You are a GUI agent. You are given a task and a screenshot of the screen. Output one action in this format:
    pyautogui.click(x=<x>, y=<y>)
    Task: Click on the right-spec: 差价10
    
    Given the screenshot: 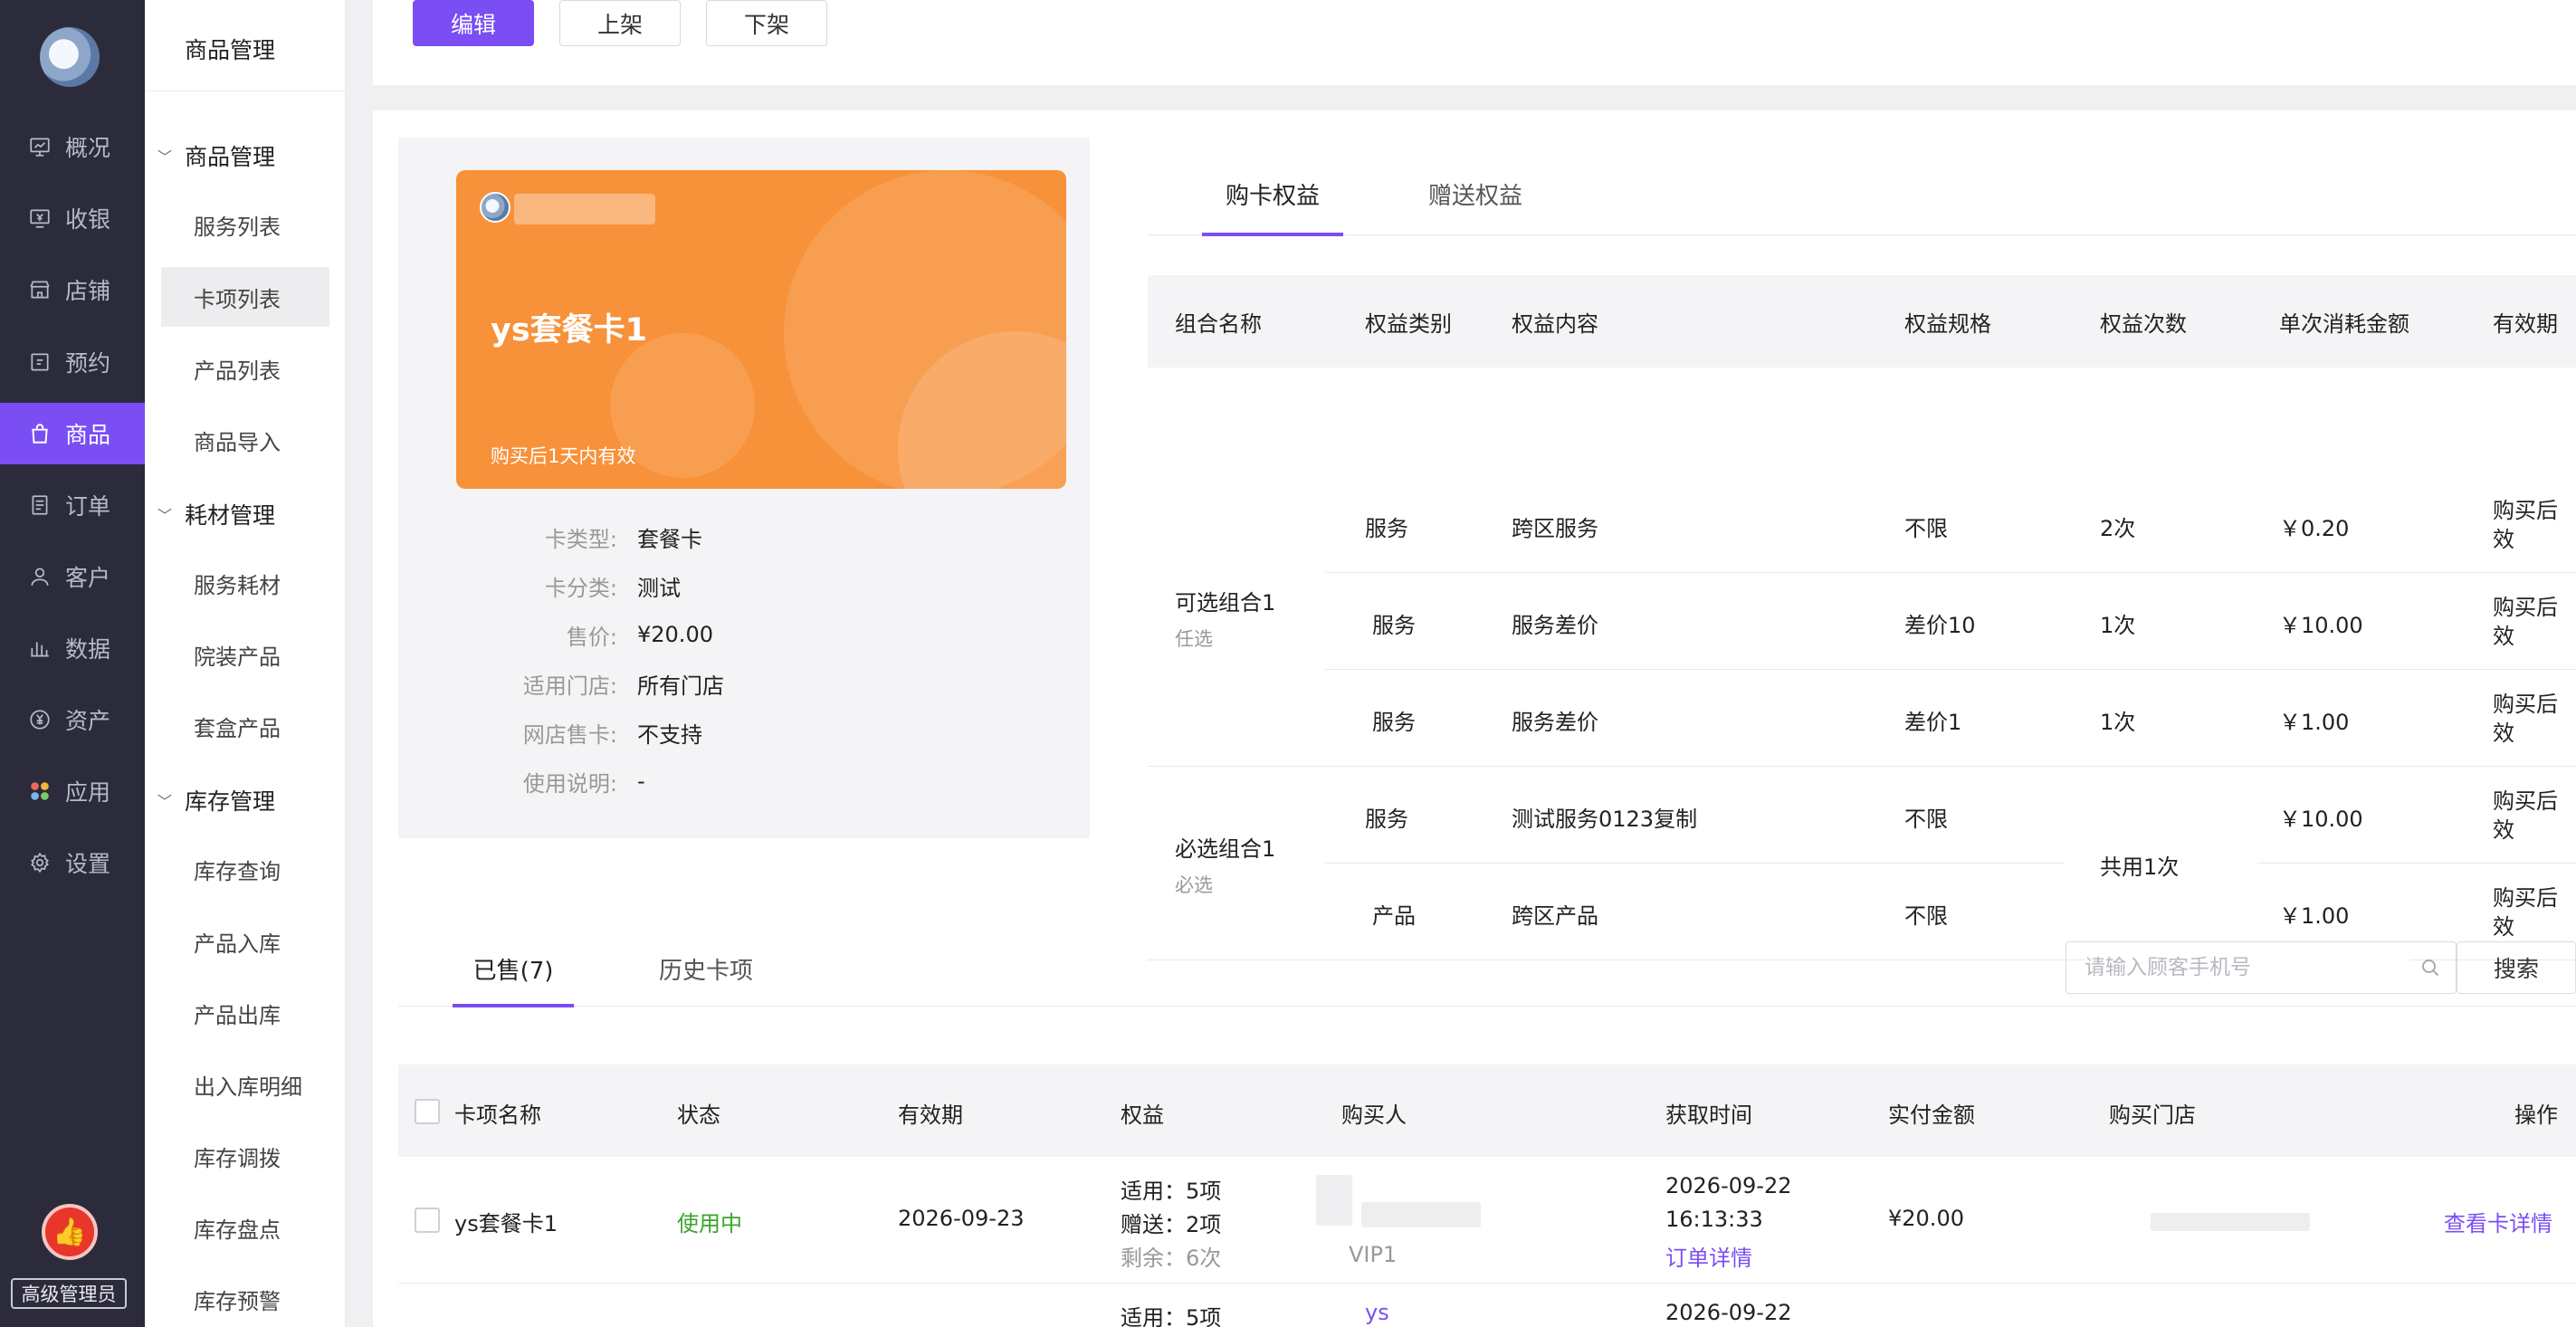 What is the action you would take?
    pyautogui.click(x=1940, y=625)
    